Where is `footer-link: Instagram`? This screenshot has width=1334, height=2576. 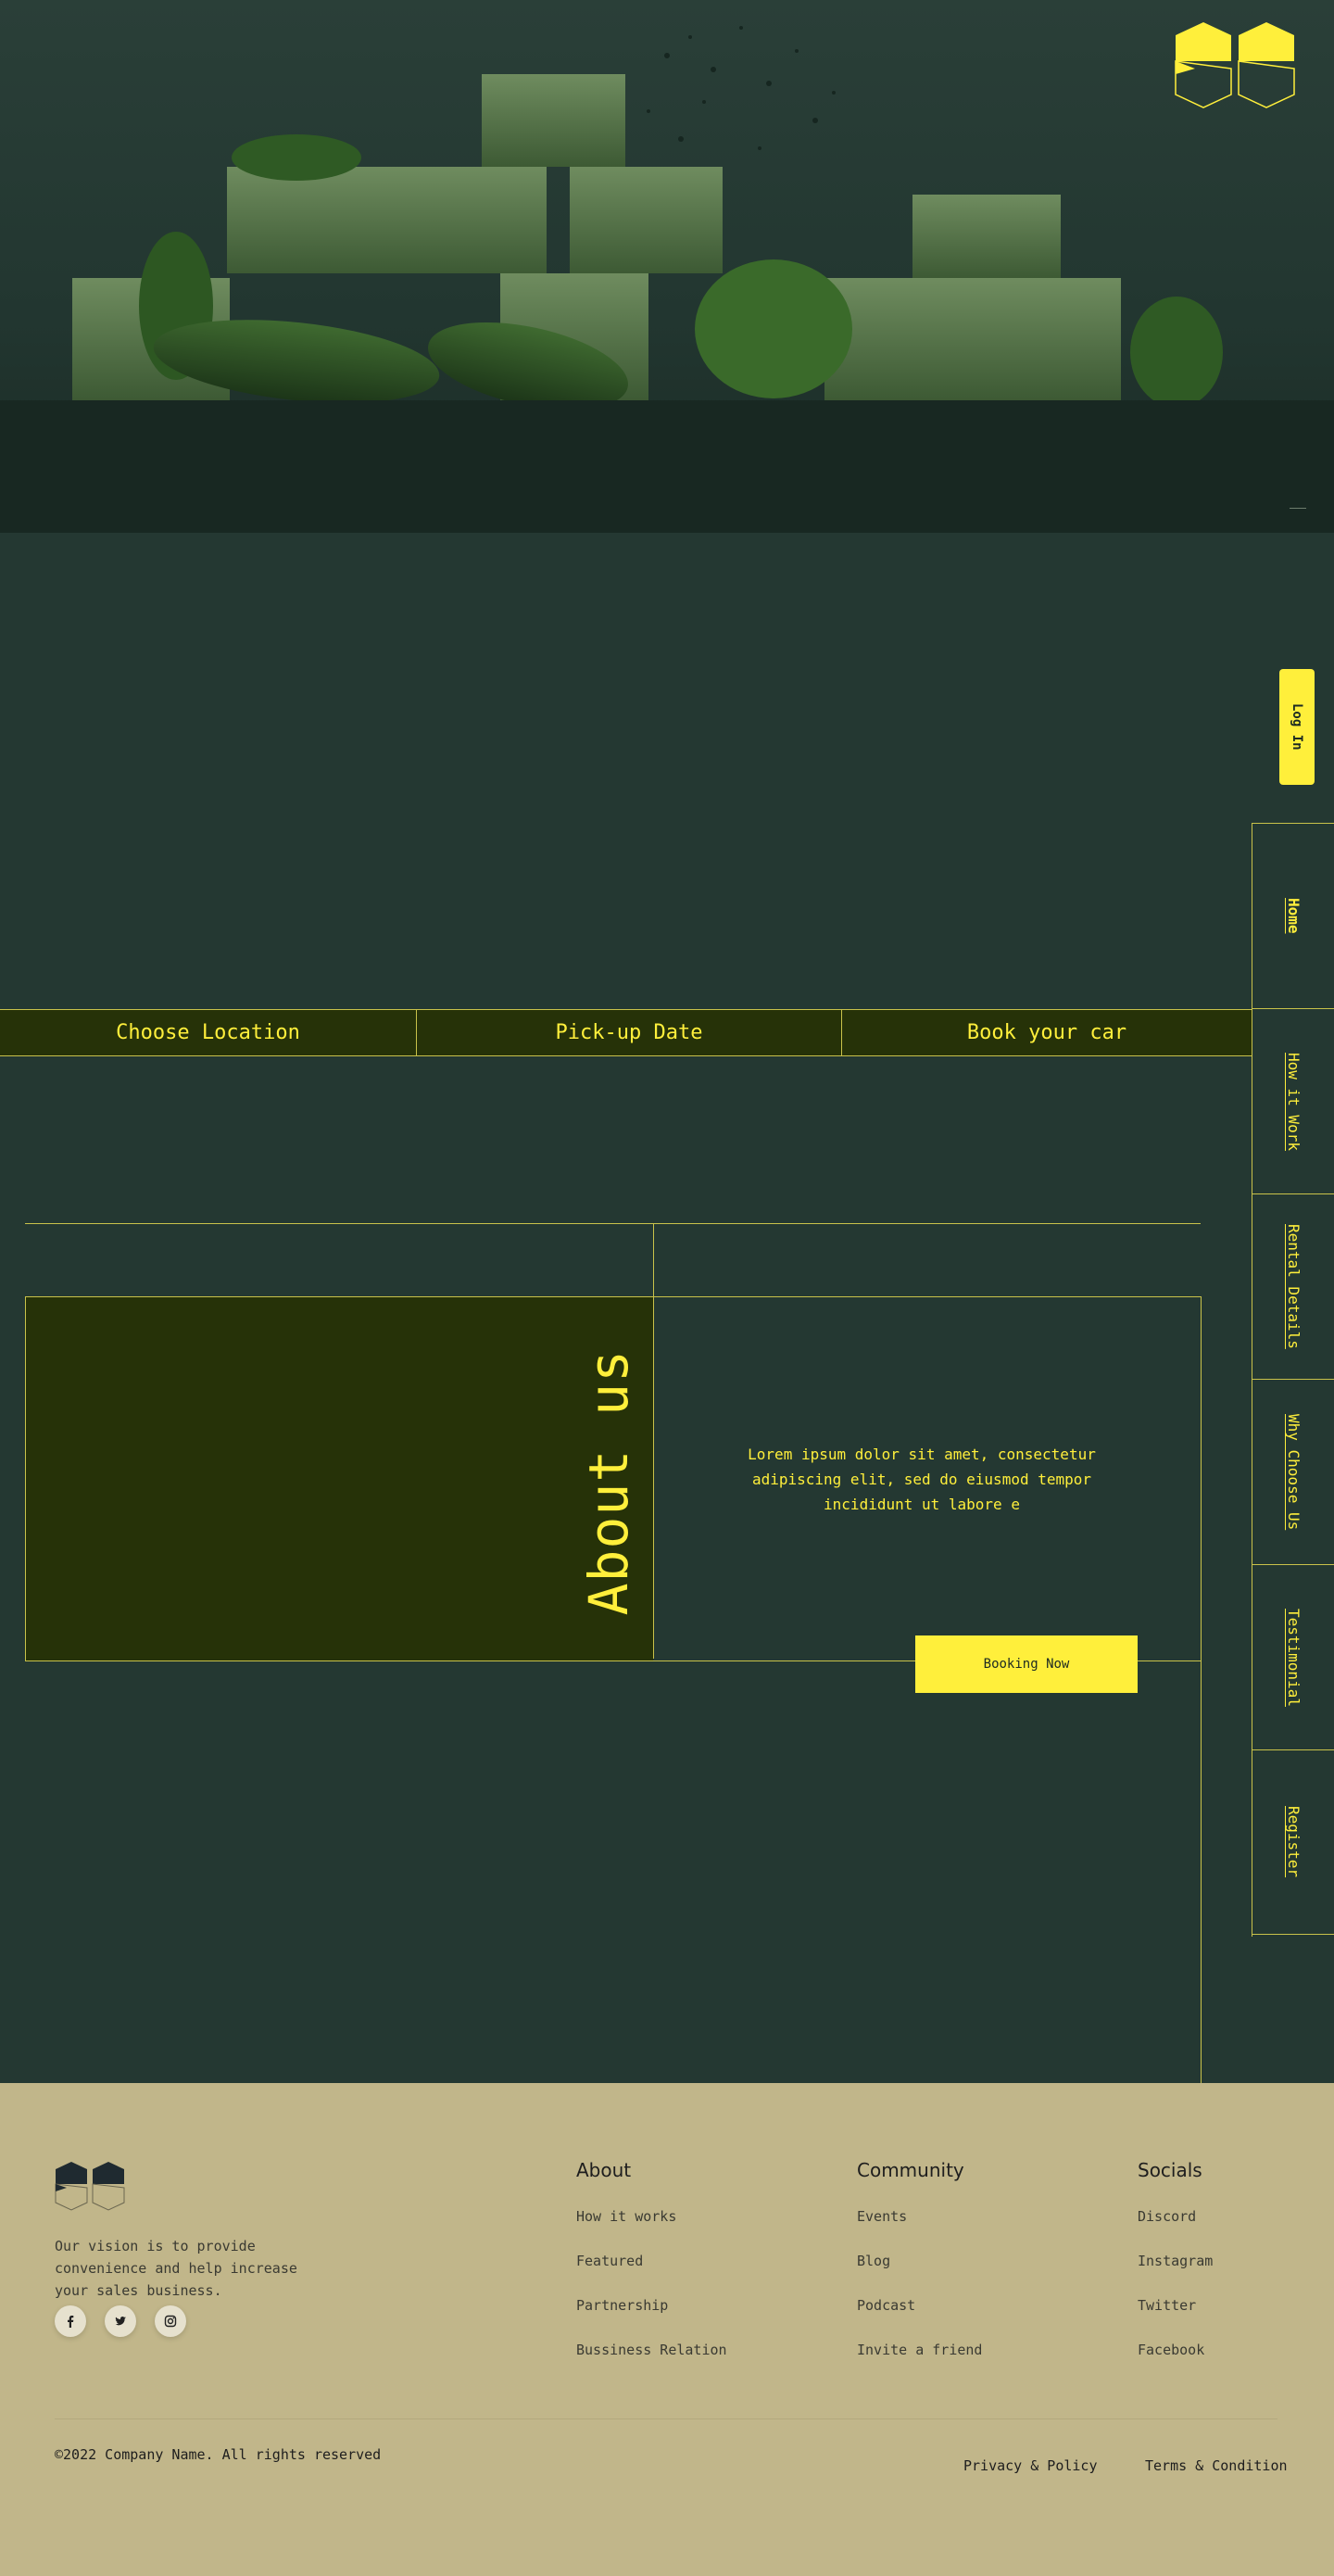 footer-link: Instagram is located at coordinates (1176, 2274).